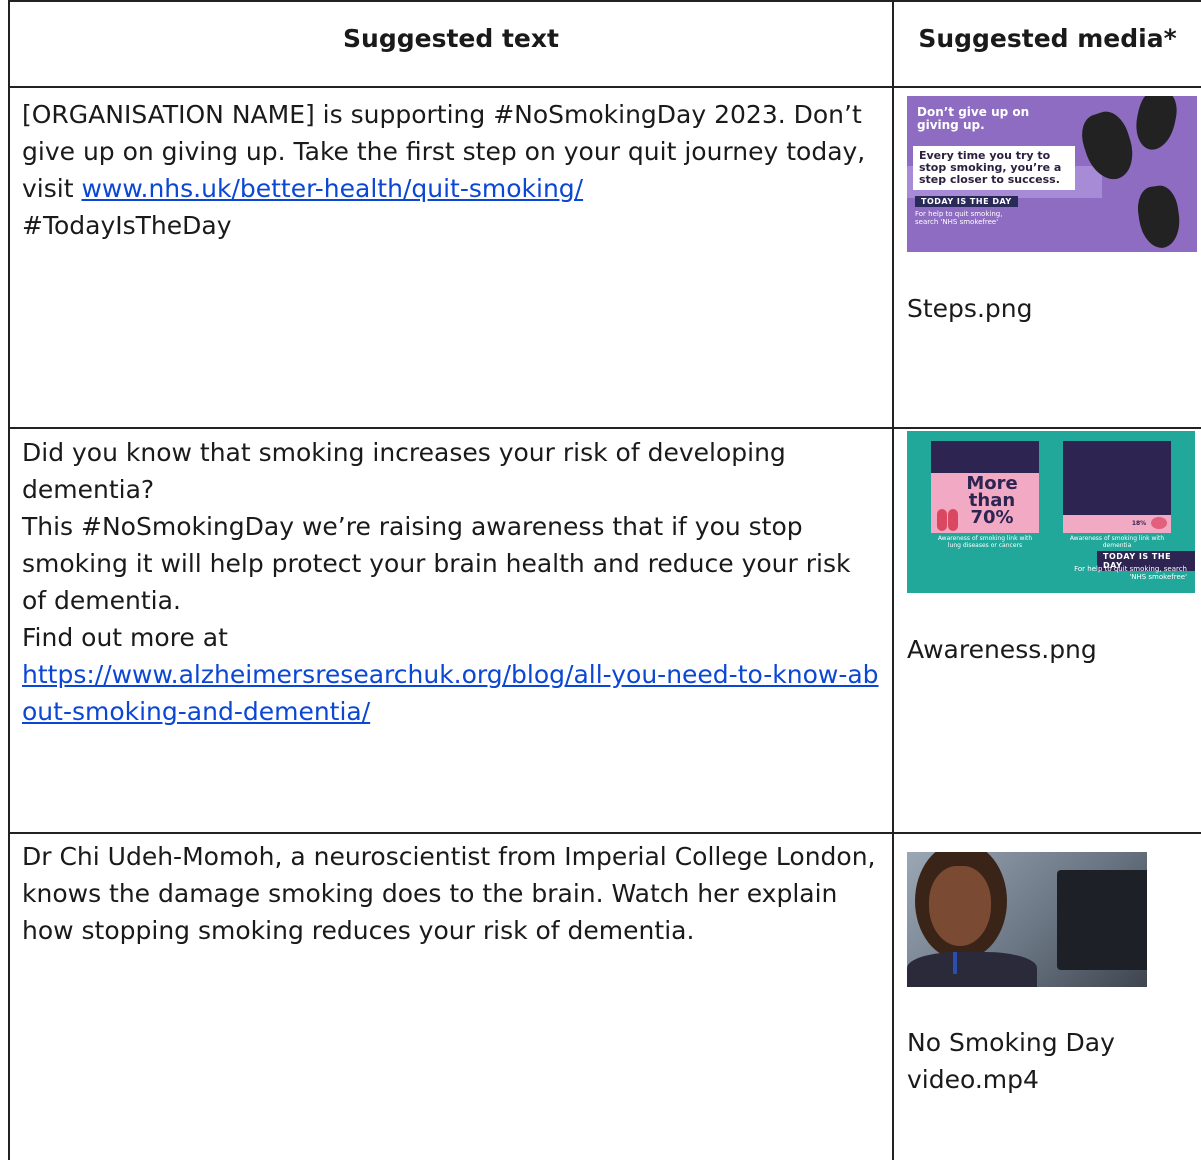 The width and height of the screenshot is (1201, 1160). What do you see at coordinates (955, 963) in the screenshot?
I see `lanyard-shape` at bounding box center [955, 963].